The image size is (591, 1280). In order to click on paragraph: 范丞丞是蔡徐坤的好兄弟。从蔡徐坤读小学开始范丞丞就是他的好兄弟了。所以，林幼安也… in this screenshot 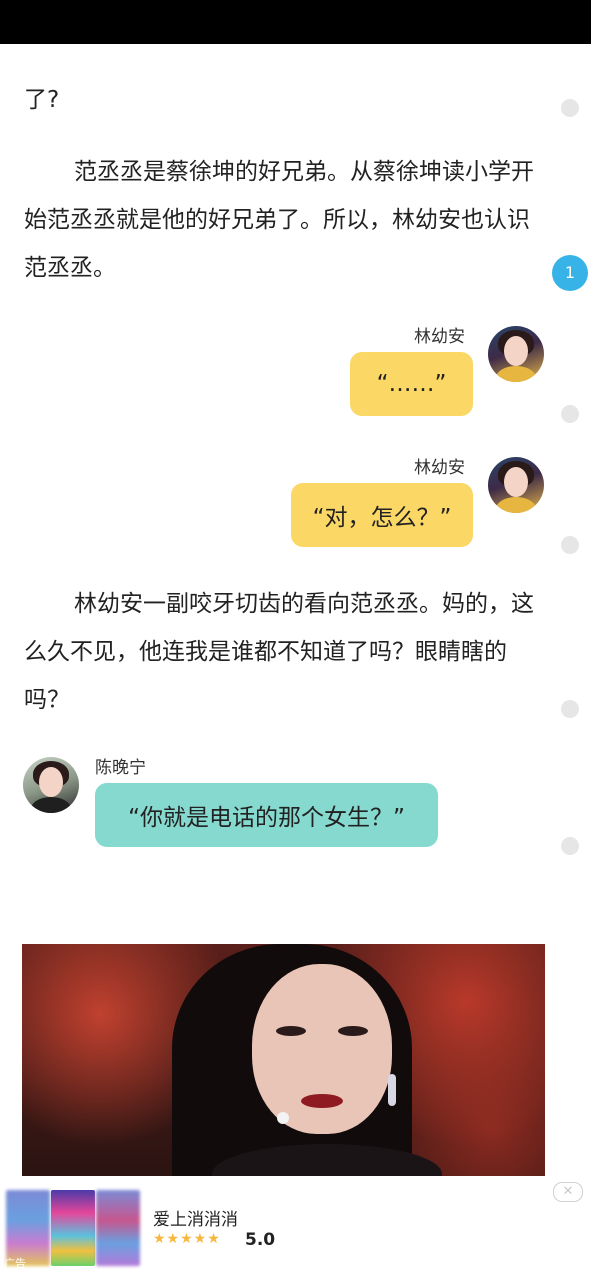, I will do `click(279, 220)`.